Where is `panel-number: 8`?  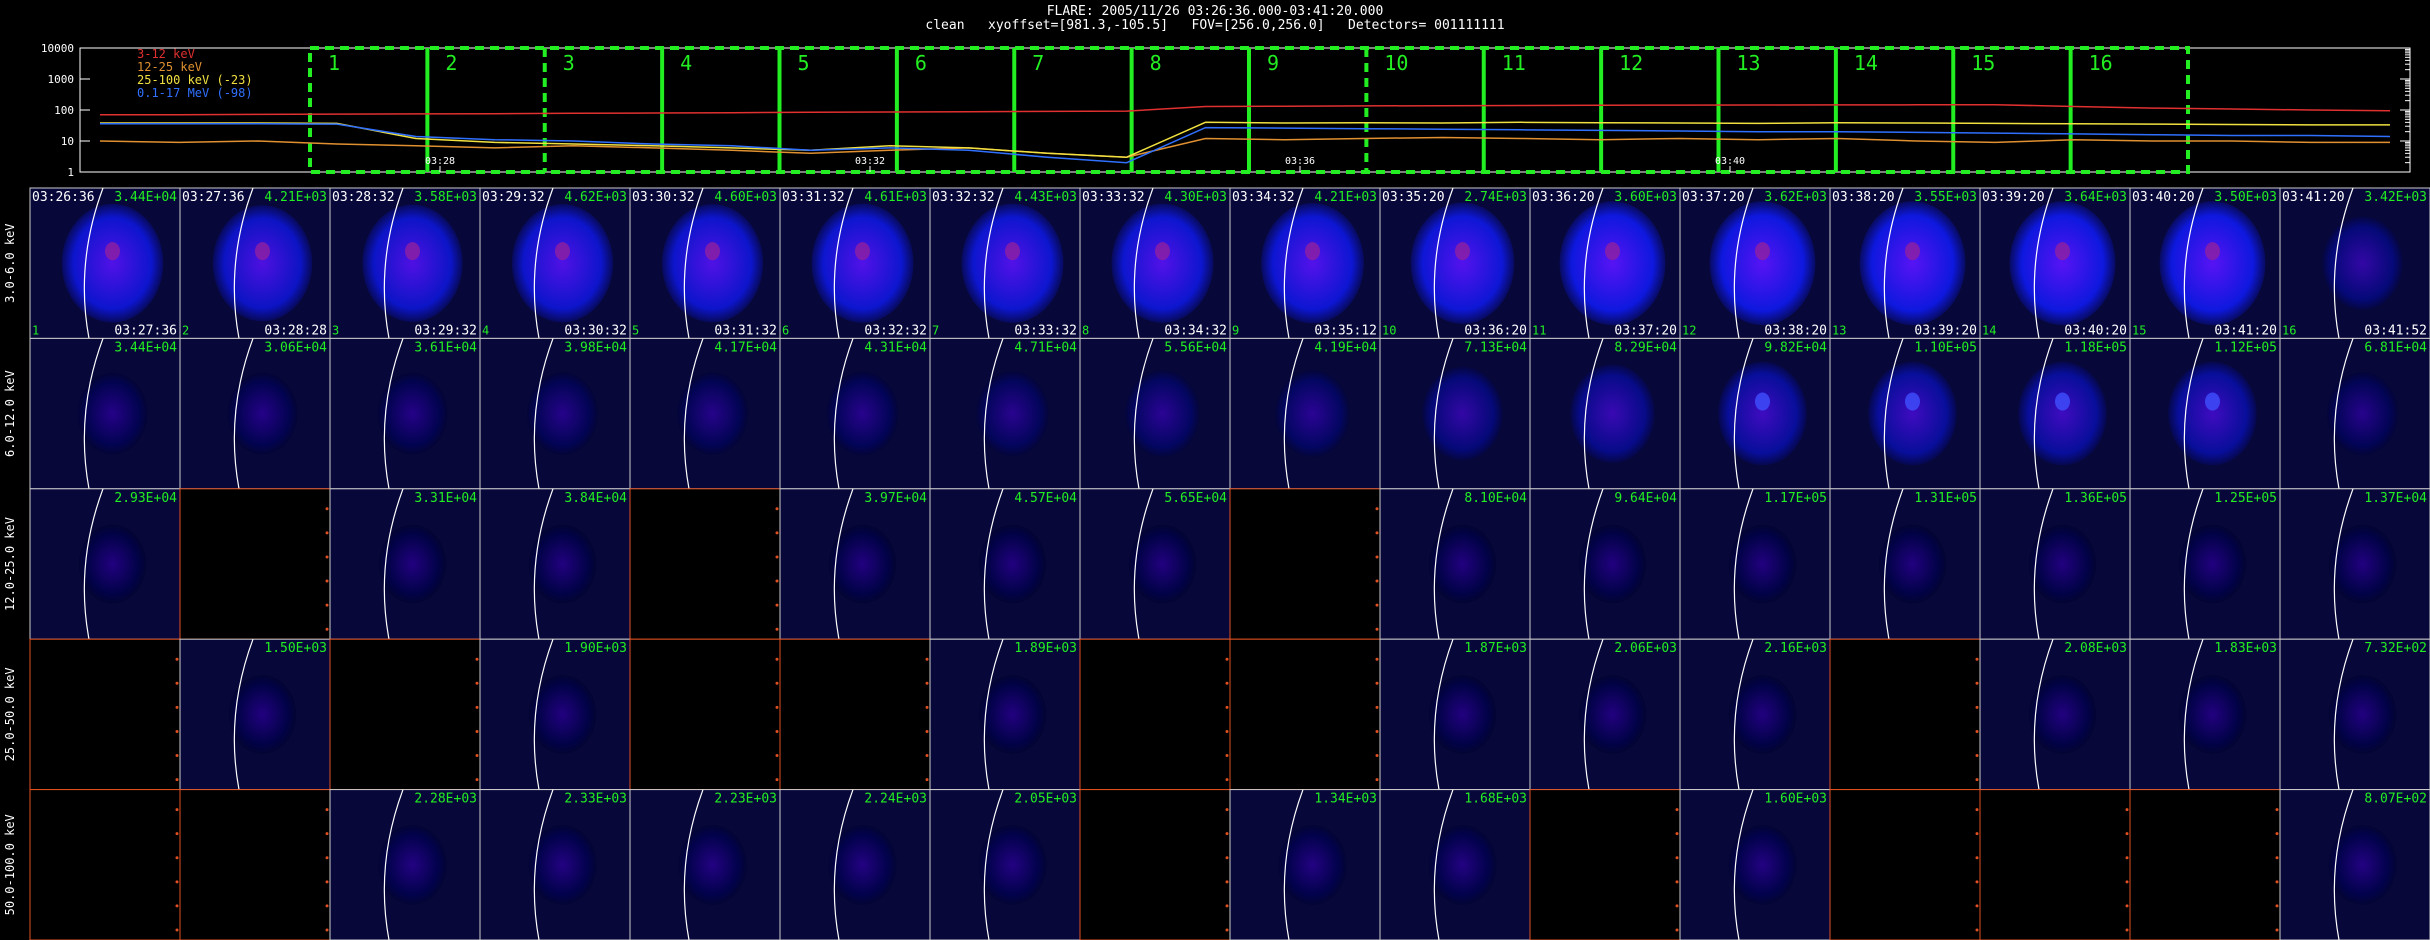
panel-number: 8 is located at coordinates (1085, 330).